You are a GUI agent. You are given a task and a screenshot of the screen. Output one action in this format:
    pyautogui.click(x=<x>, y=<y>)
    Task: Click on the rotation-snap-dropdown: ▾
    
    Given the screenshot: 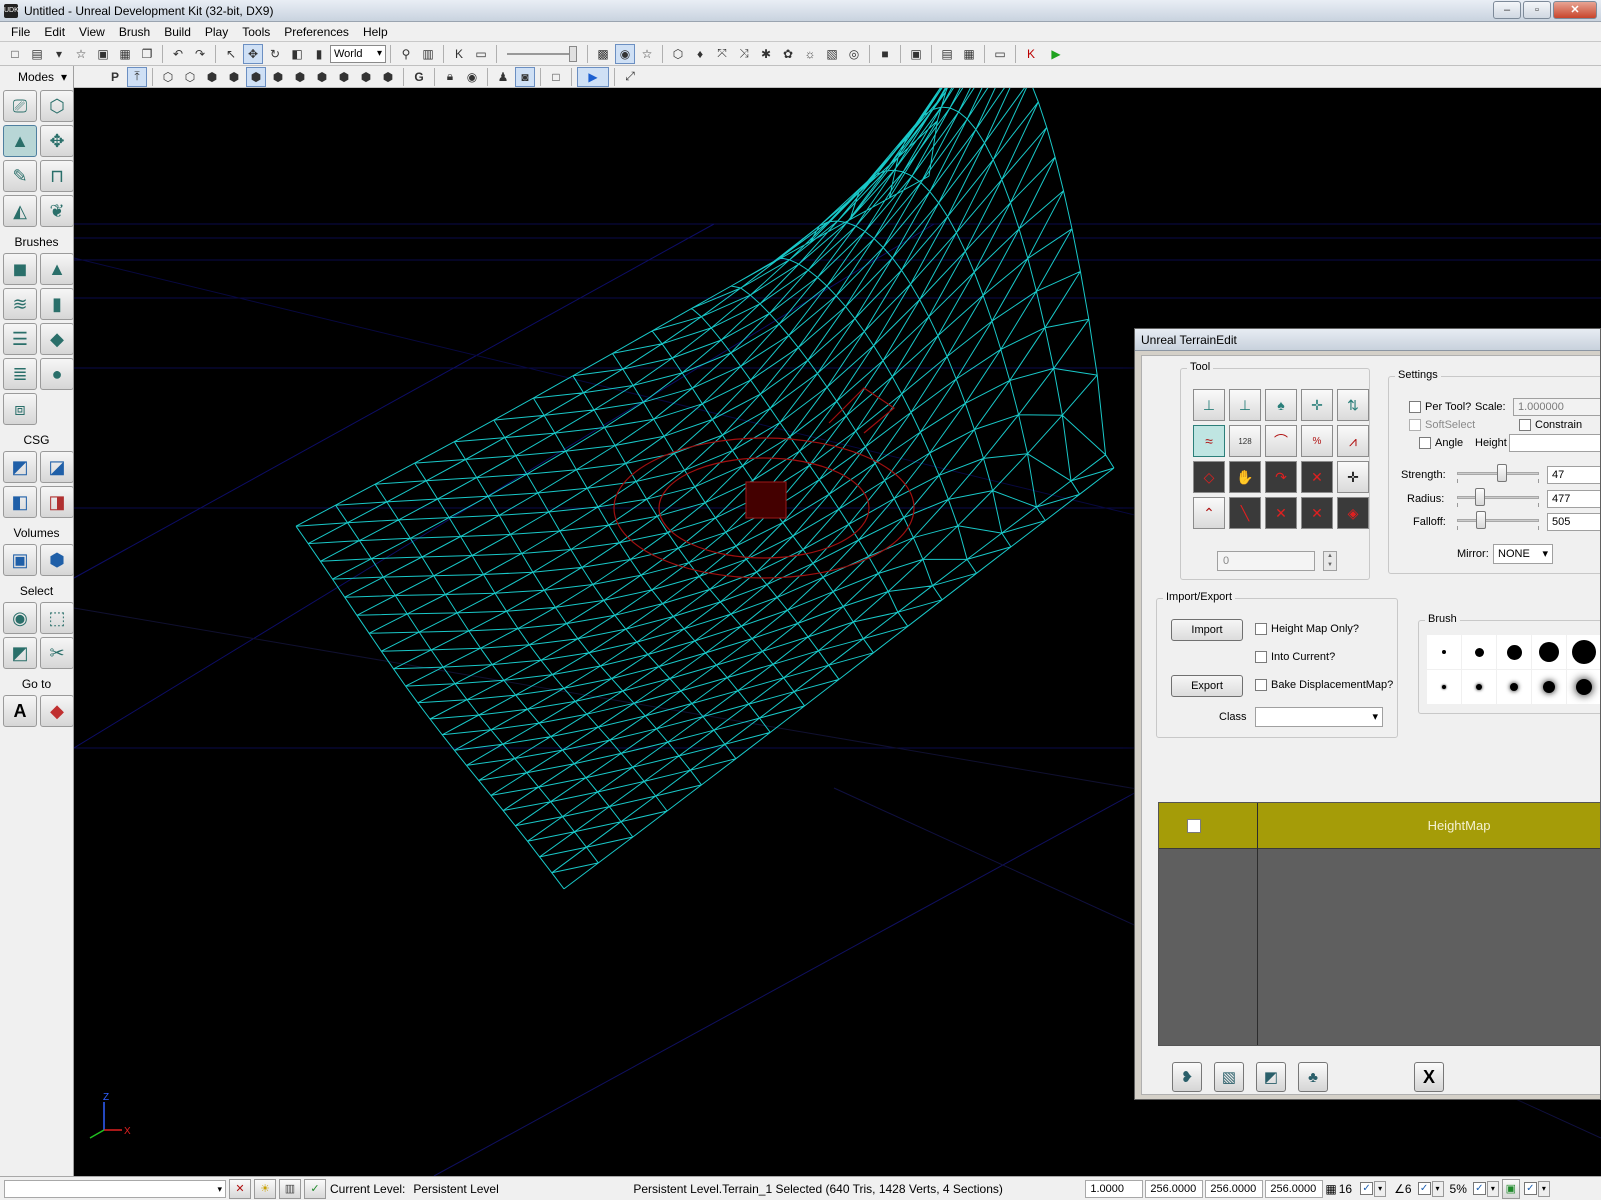 What is the action you would take?
    pyautogui.click(x=1437, y=1188)
    